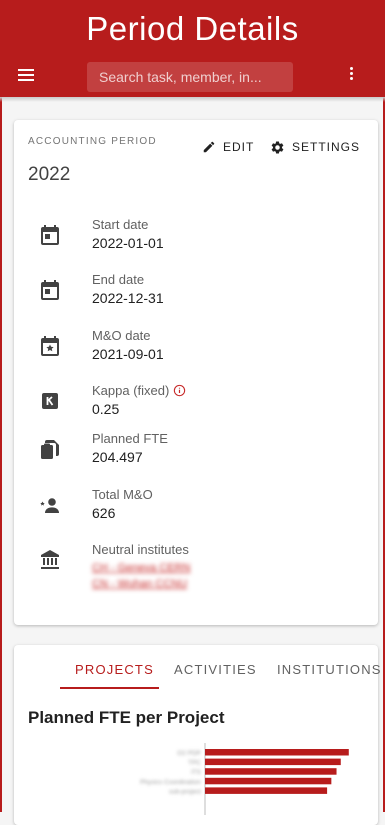  I want to click on field-value: 626, so click(104, 513).